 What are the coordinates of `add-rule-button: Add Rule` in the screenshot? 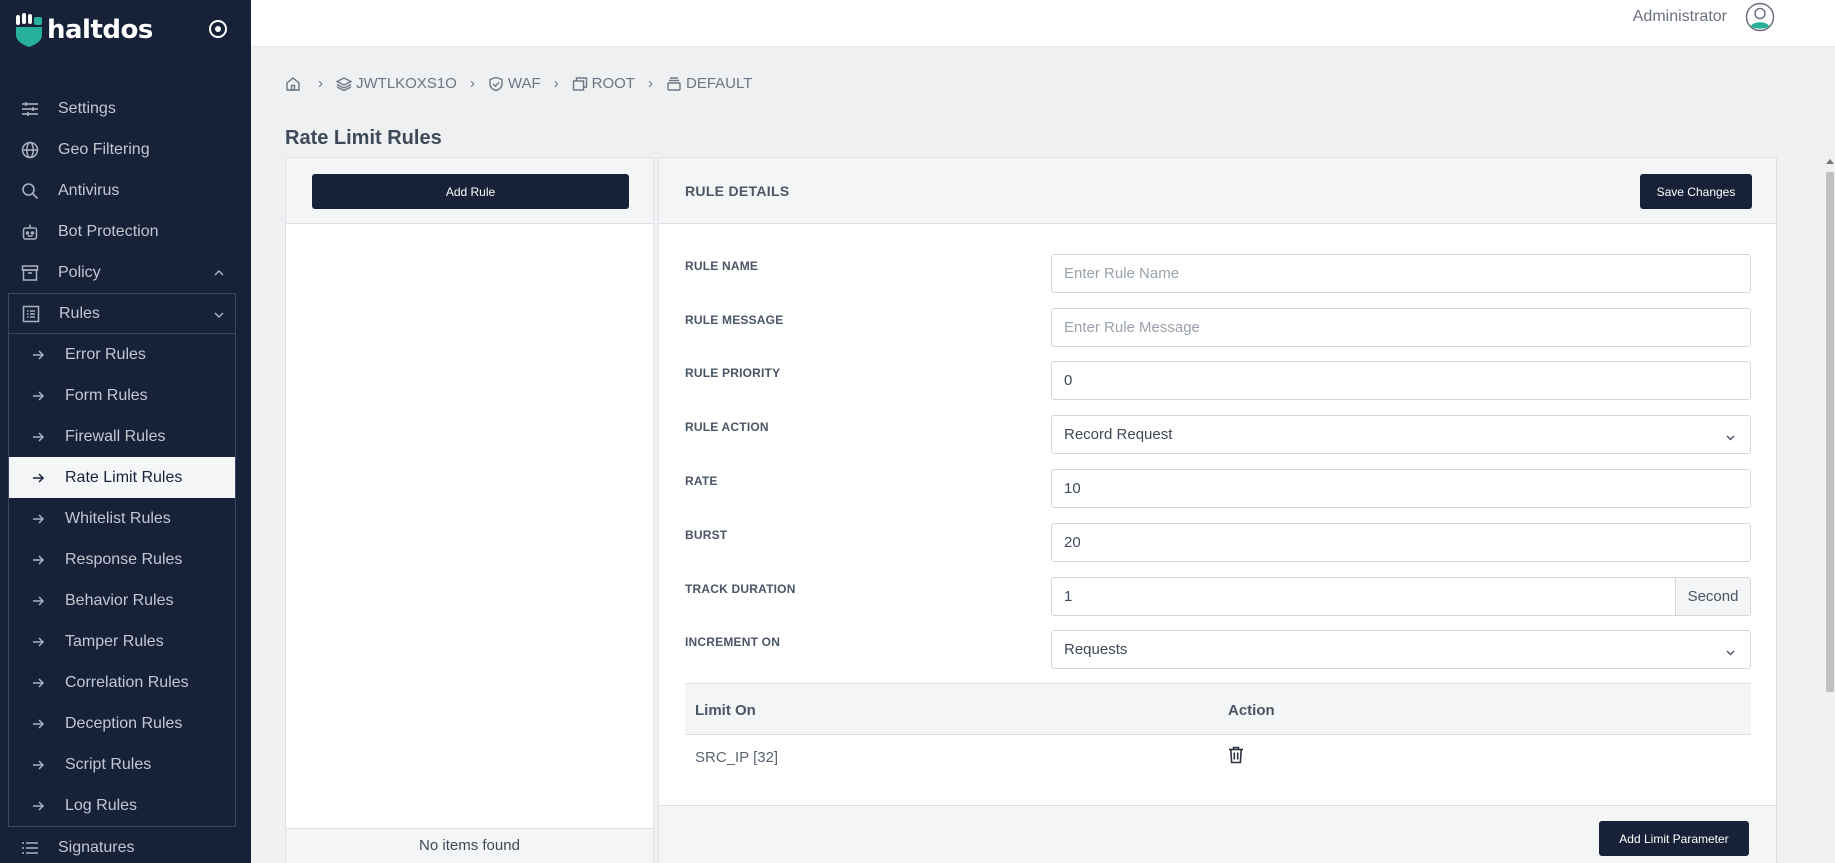 It's located at (470, 191).